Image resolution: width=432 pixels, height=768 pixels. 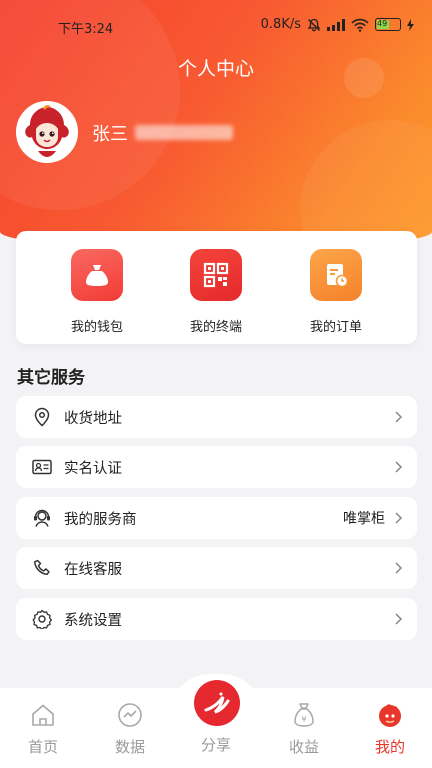 I want to click on bottom-tab-bar: 首页 数据 分享 ¥ 收益 我的, so click(x=216, y=721).